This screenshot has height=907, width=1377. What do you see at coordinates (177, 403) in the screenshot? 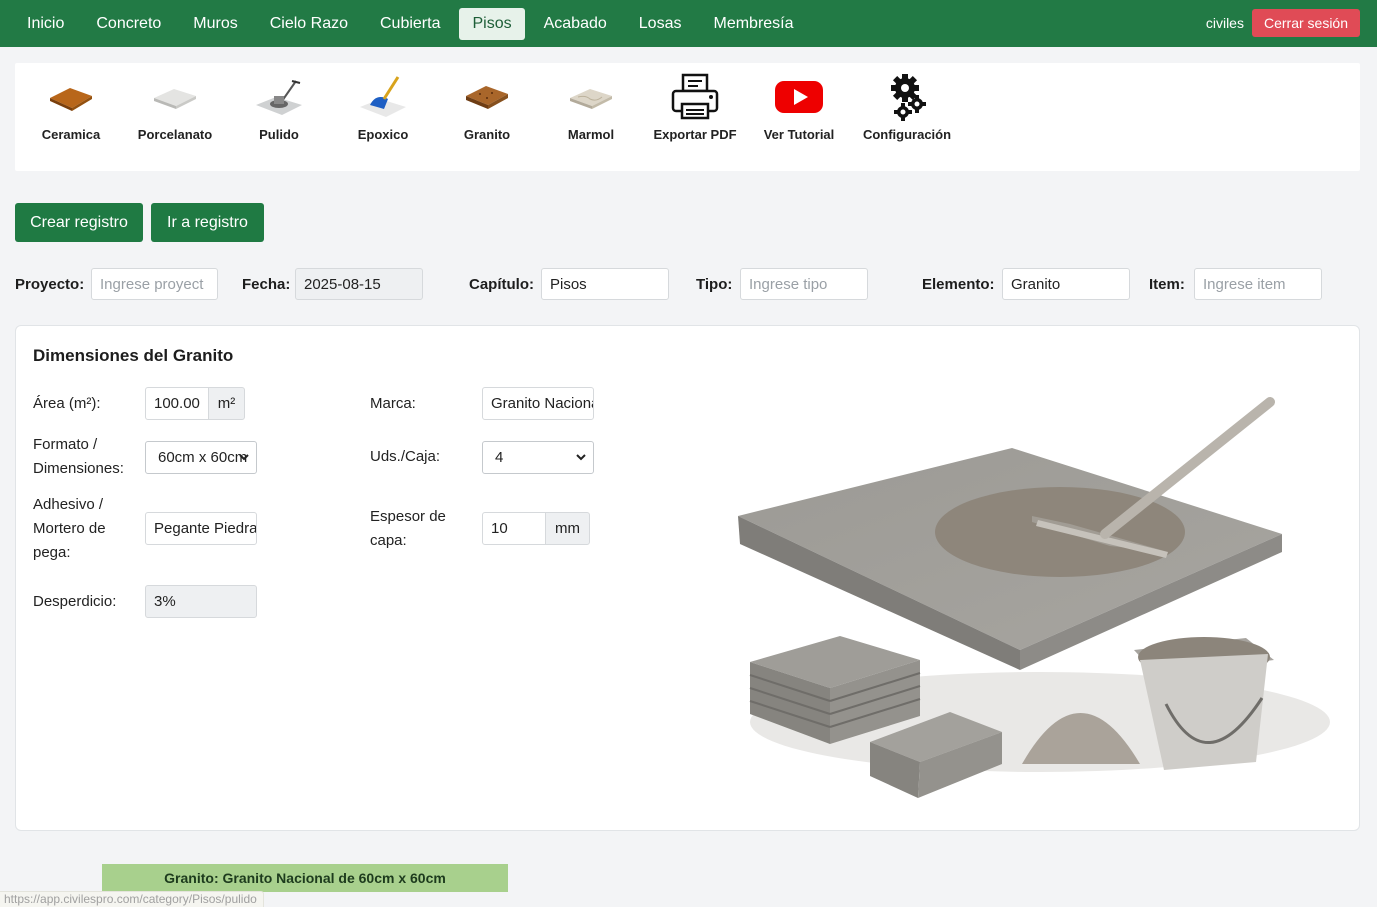
I see `area-input: 100.00` at bounding box center [177, 403].